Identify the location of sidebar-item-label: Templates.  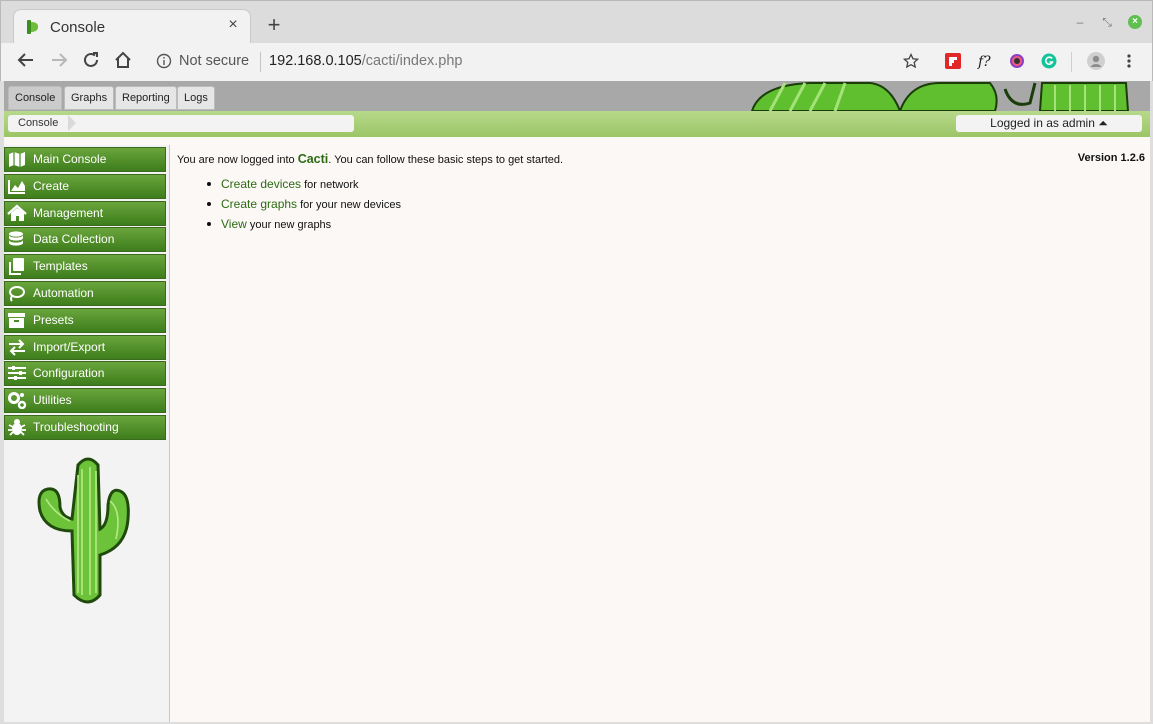
(60, 266).